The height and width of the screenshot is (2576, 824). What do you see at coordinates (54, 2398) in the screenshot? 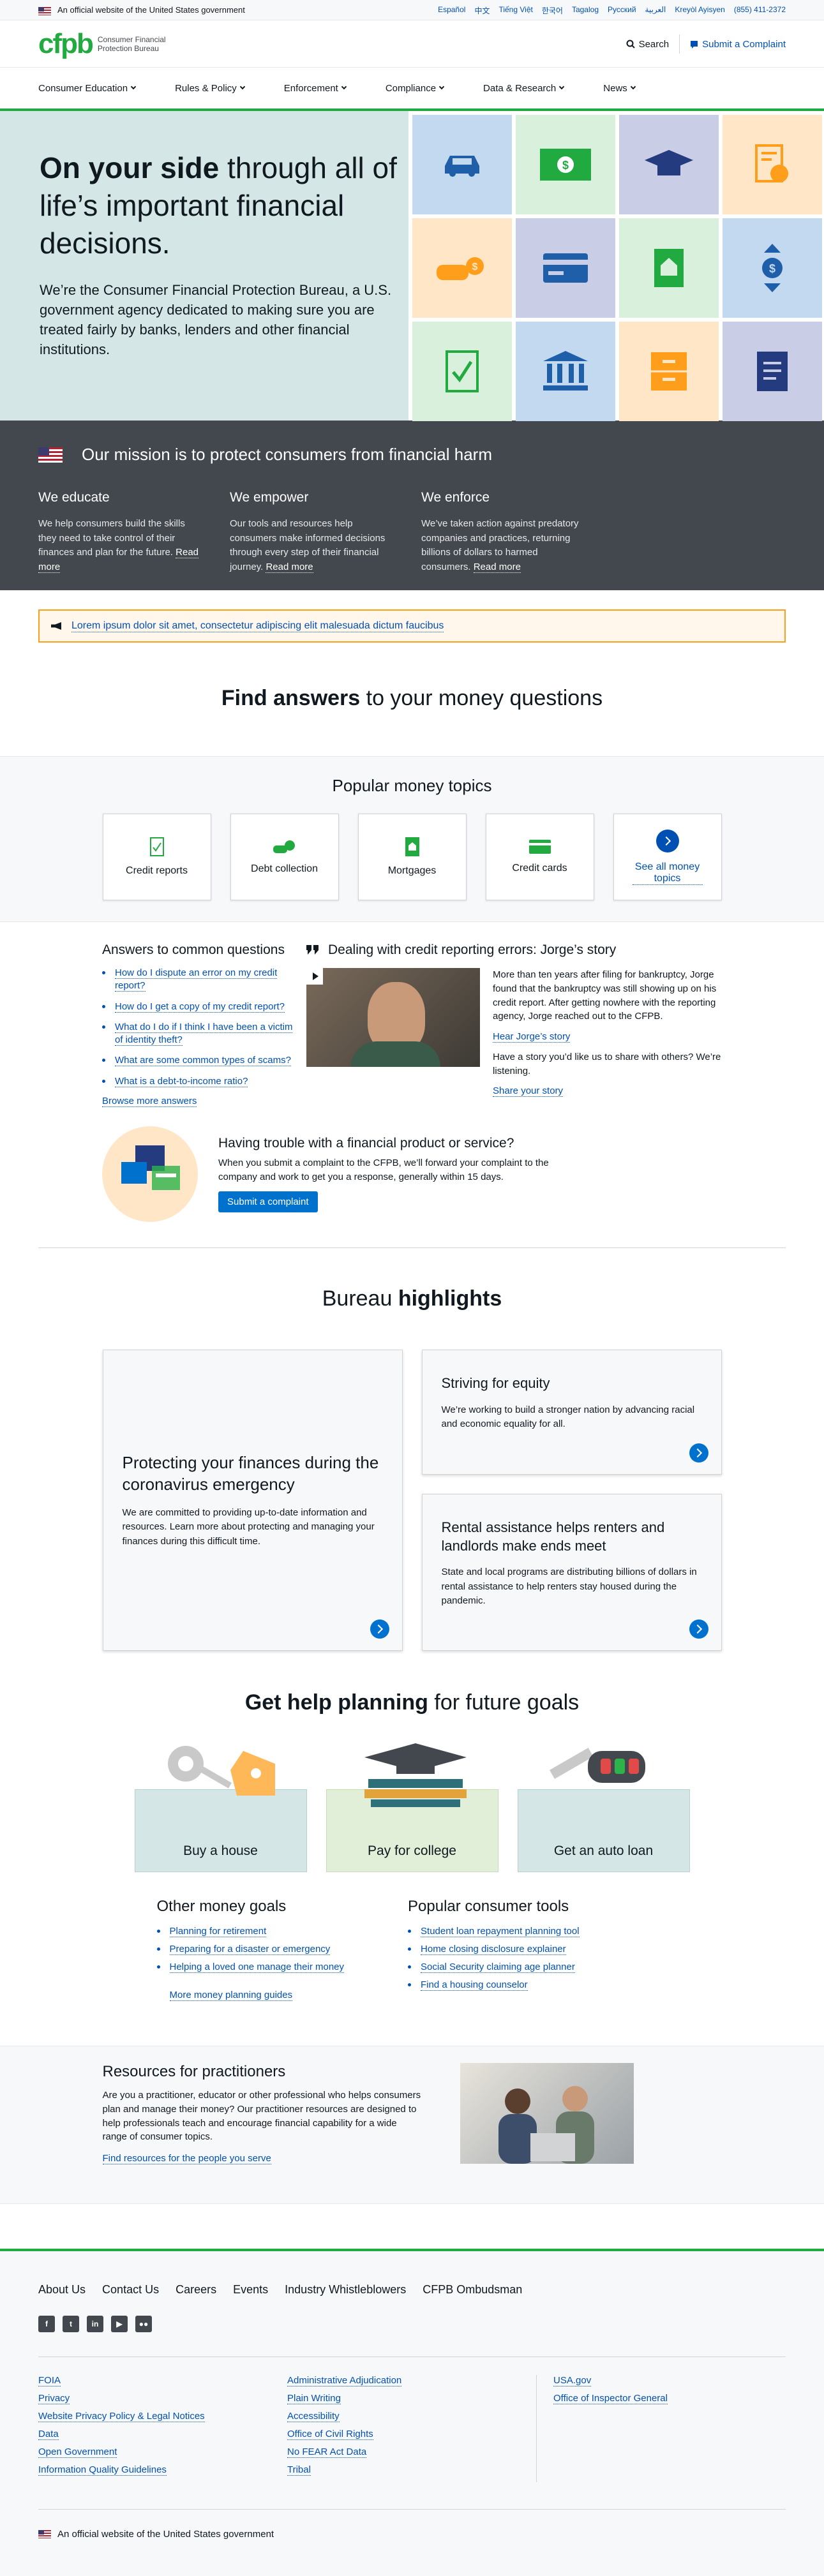
I see `footer-link: Privacy` at bounding box center [54, 2398].